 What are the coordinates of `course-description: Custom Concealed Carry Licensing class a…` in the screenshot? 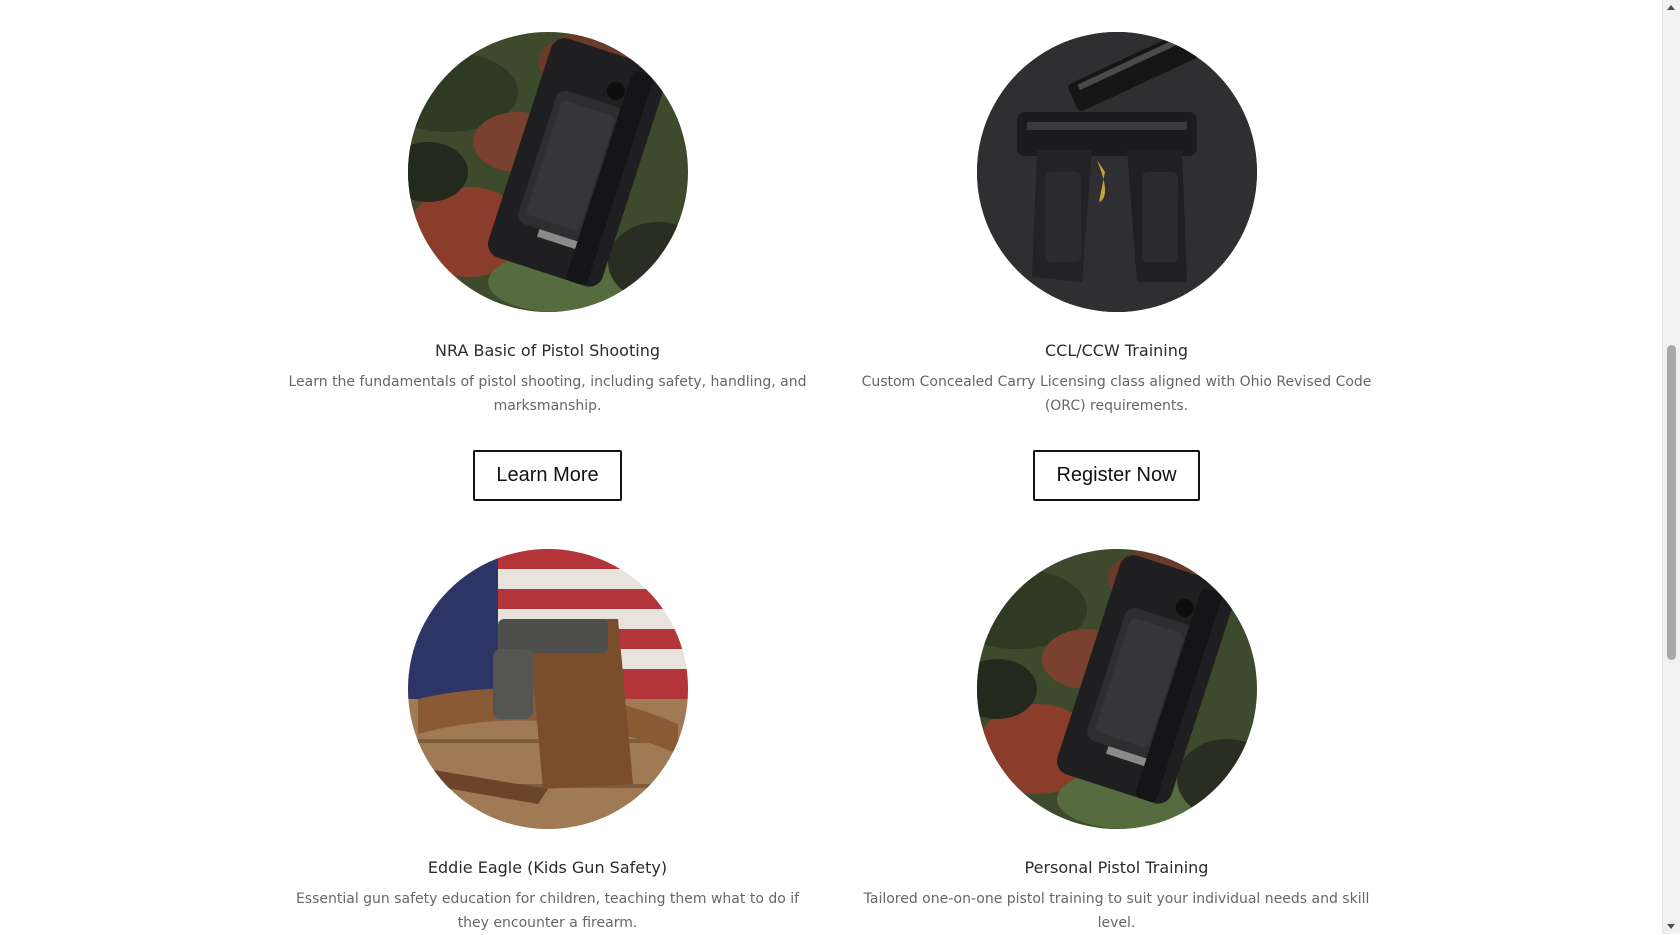 It's located at (1116, 394).